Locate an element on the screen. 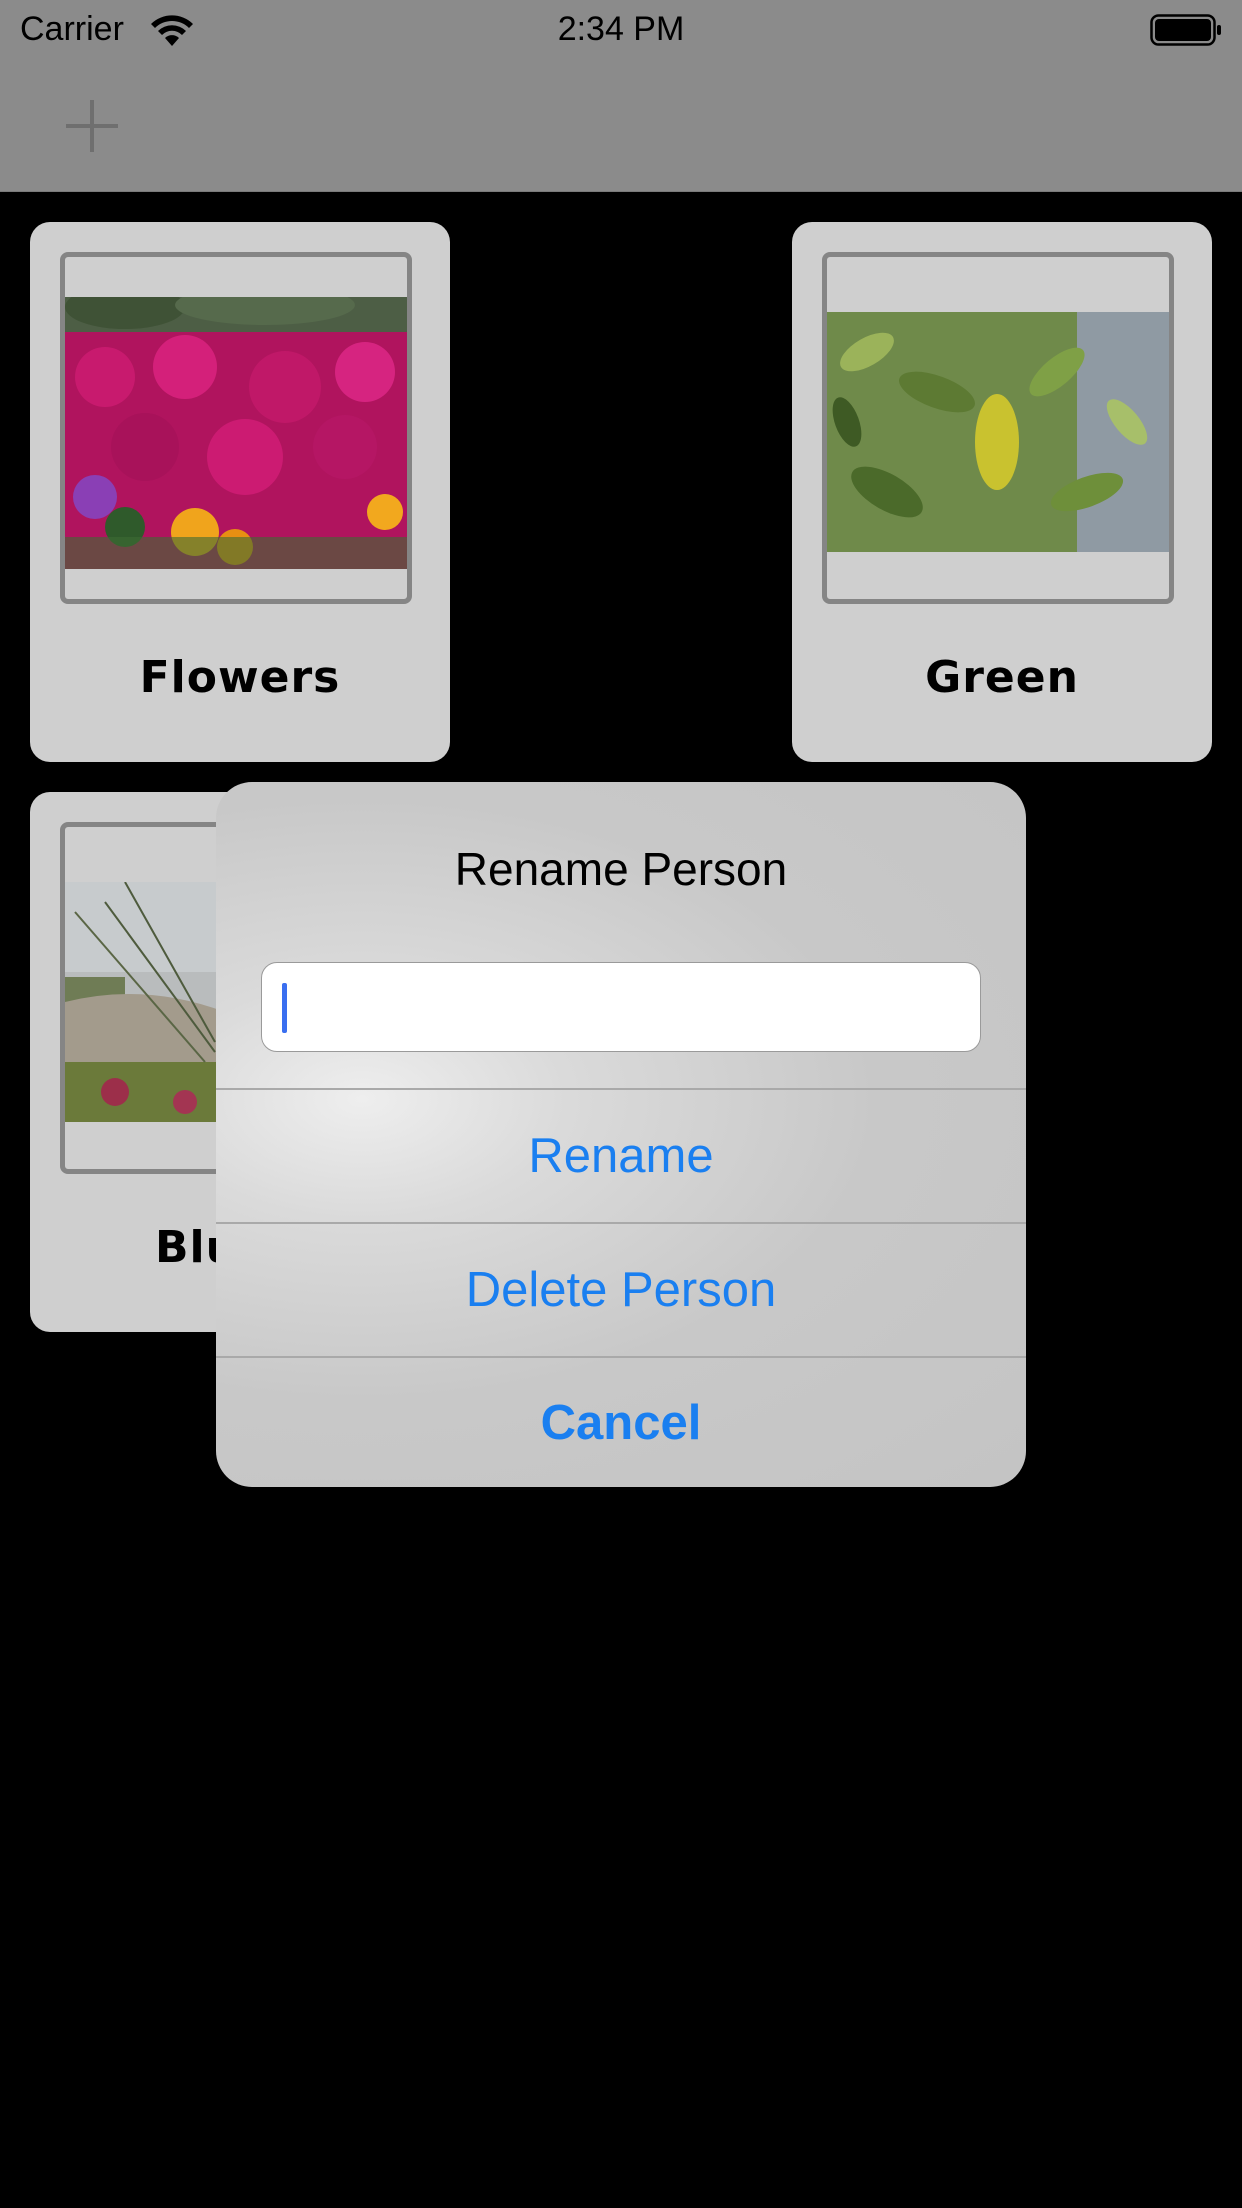  person-name: Flowers is located at coordinates (240, 677).